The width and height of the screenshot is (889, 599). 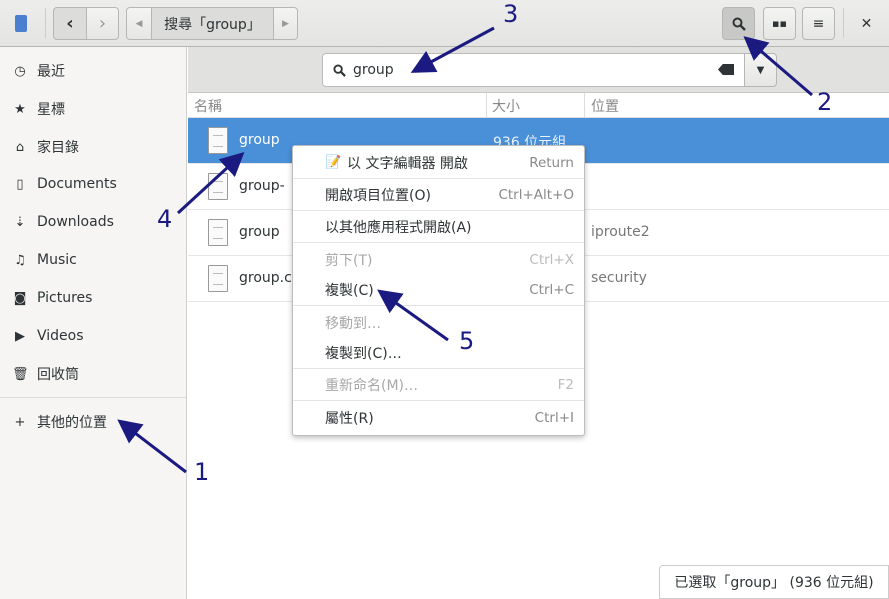 What do you see at coordinates (20, 374) in the screenshot?
I see `trash-icon: 🗑` at bounding box center [20, 374].